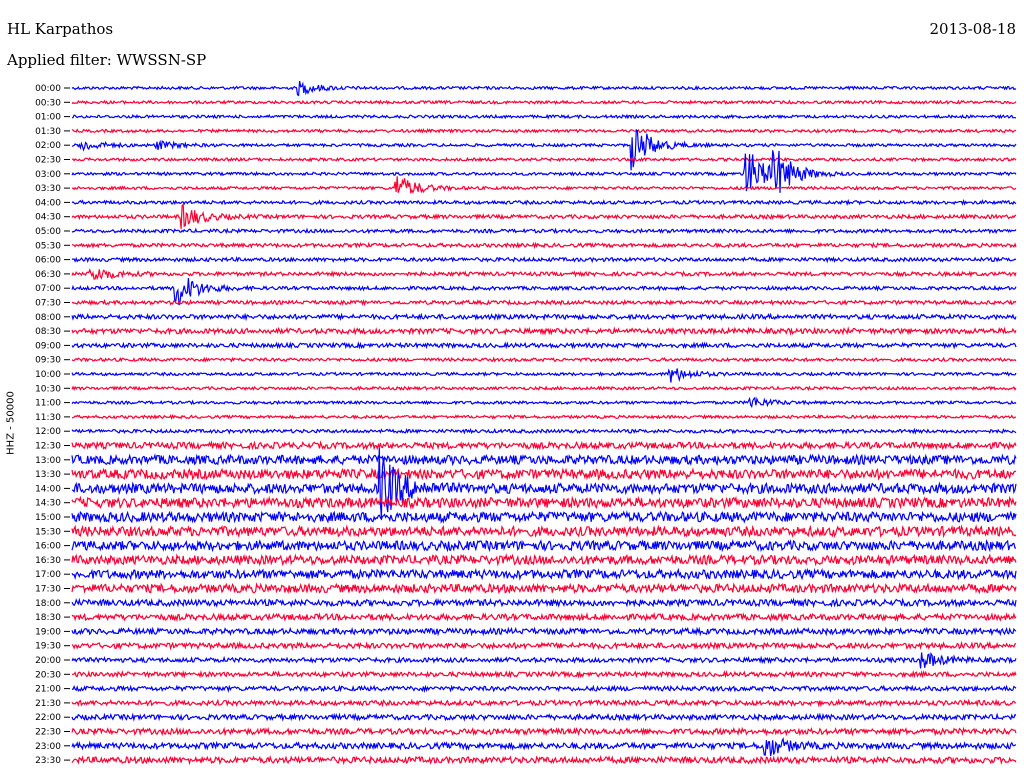  What do you see at coordinates (48, 275) in the screenshot?
I see `time-tick-label: 06:30` at bounding box center [48, 275].